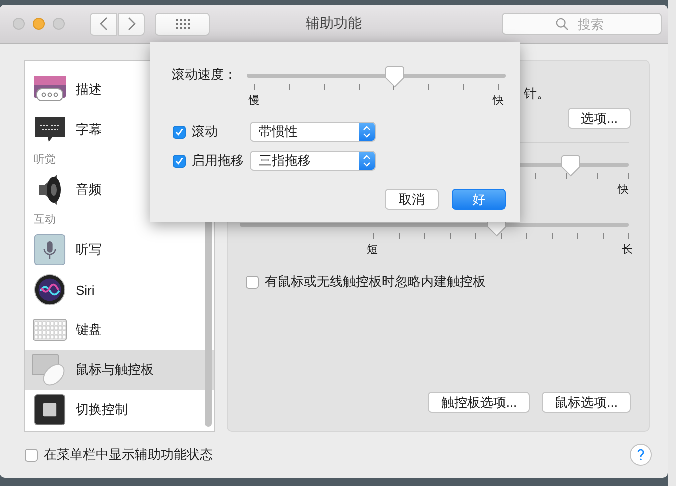  What do you see at coordinates (45, 220) in the screenshot?
I see `section-header: 互动` at bounding box center [45, 220].